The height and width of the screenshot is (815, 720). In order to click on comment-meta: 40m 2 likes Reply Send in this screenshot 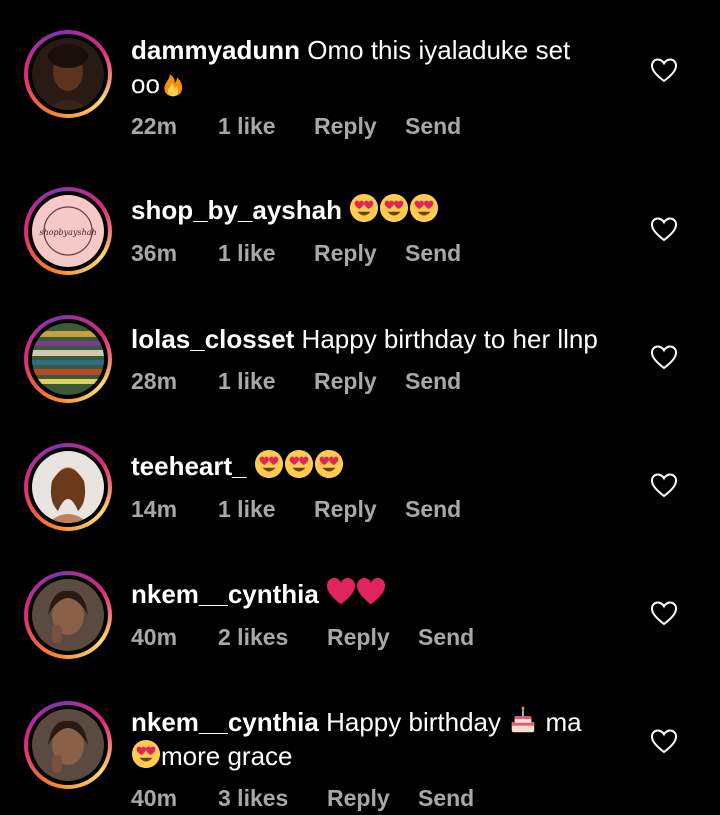, I will do `click(302, 637)`.